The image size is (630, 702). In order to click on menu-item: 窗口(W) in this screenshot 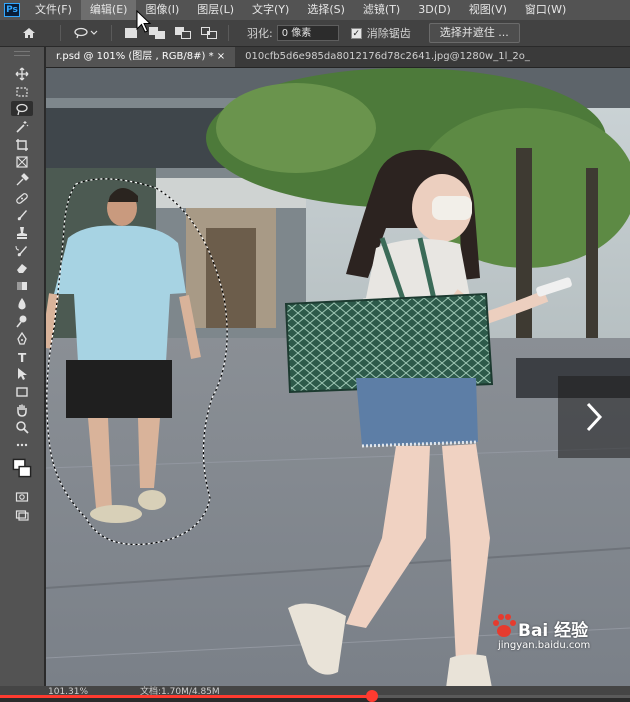, I will do `click(545, 10)`.